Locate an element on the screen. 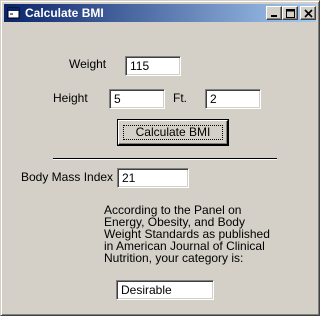  minimize-icon is located at coordinates (274, 16).